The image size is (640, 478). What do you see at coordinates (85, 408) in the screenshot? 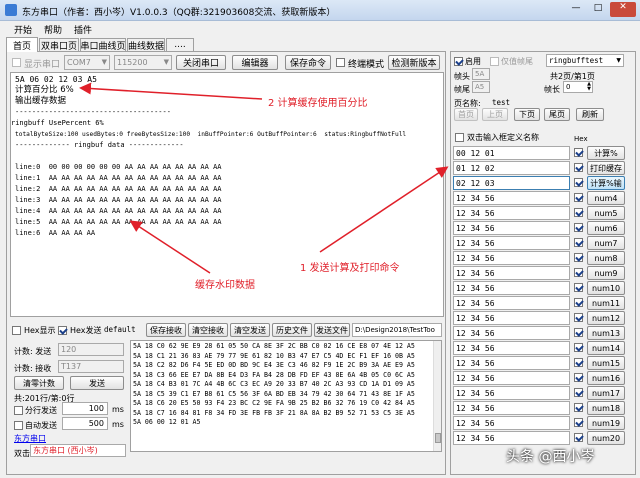
I see `split-interval-input: 100` at bounding box center [85, 408].